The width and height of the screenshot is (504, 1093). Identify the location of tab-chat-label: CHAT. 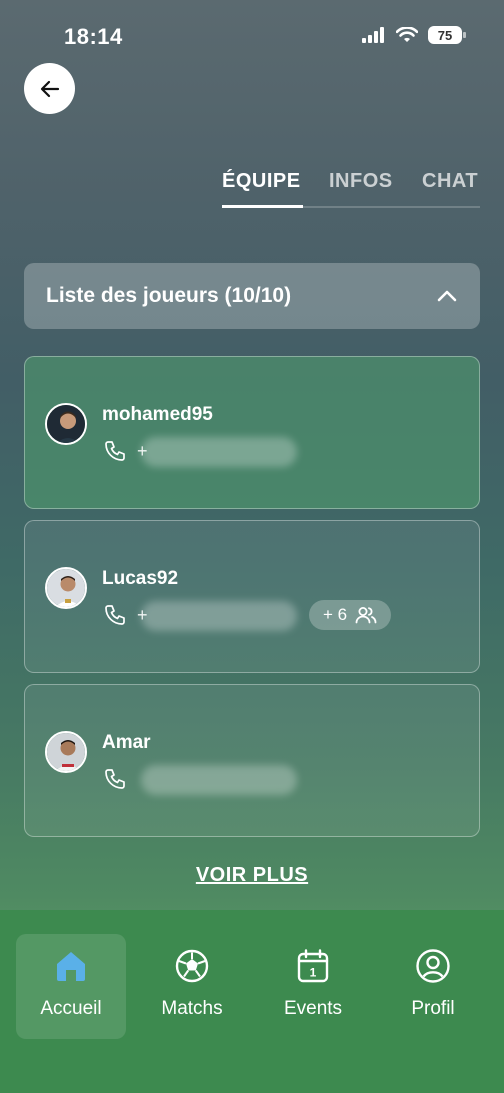
(450, 181).